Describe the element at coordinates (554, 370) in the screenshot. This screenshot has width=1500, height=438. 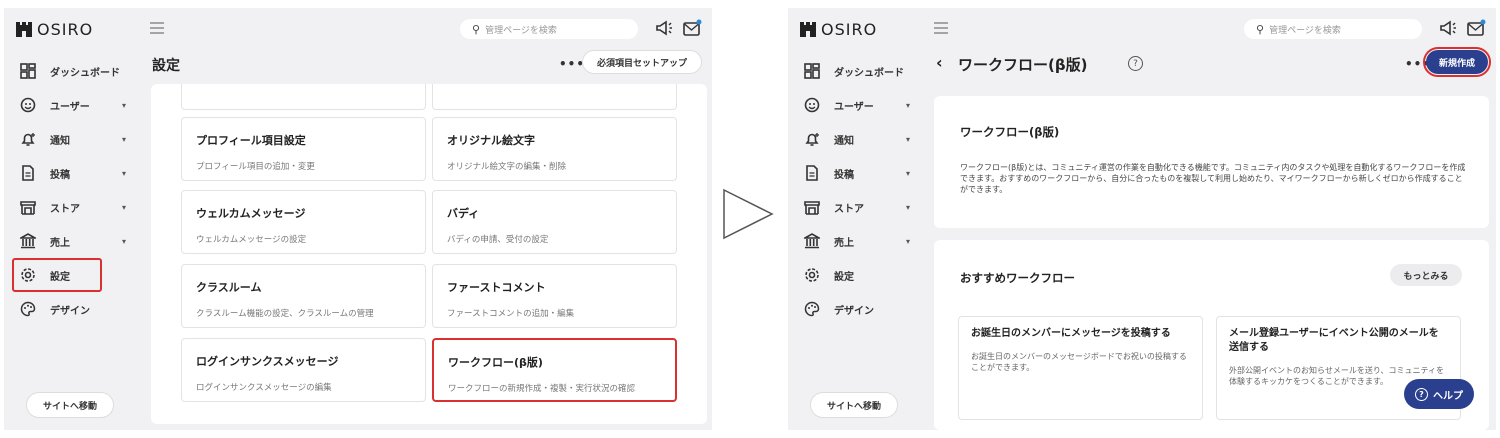
I see `settings-card-workflow: ワークフロー(β版) ワークフローの新規作成・複製・実行状況の確認` at that location.